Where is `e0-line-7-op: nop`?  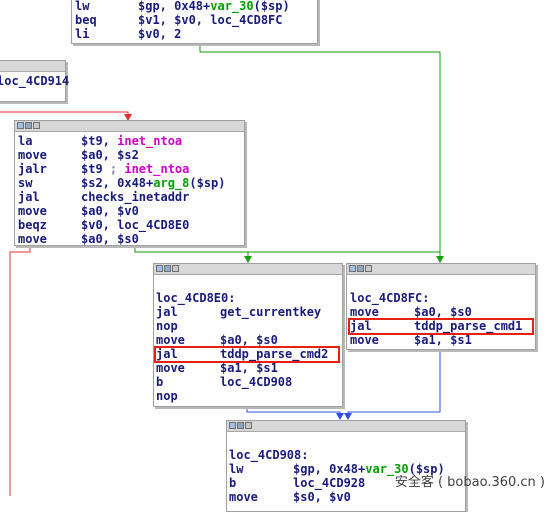 e0-line-7-op: nop is located at coordinates (167, 396).